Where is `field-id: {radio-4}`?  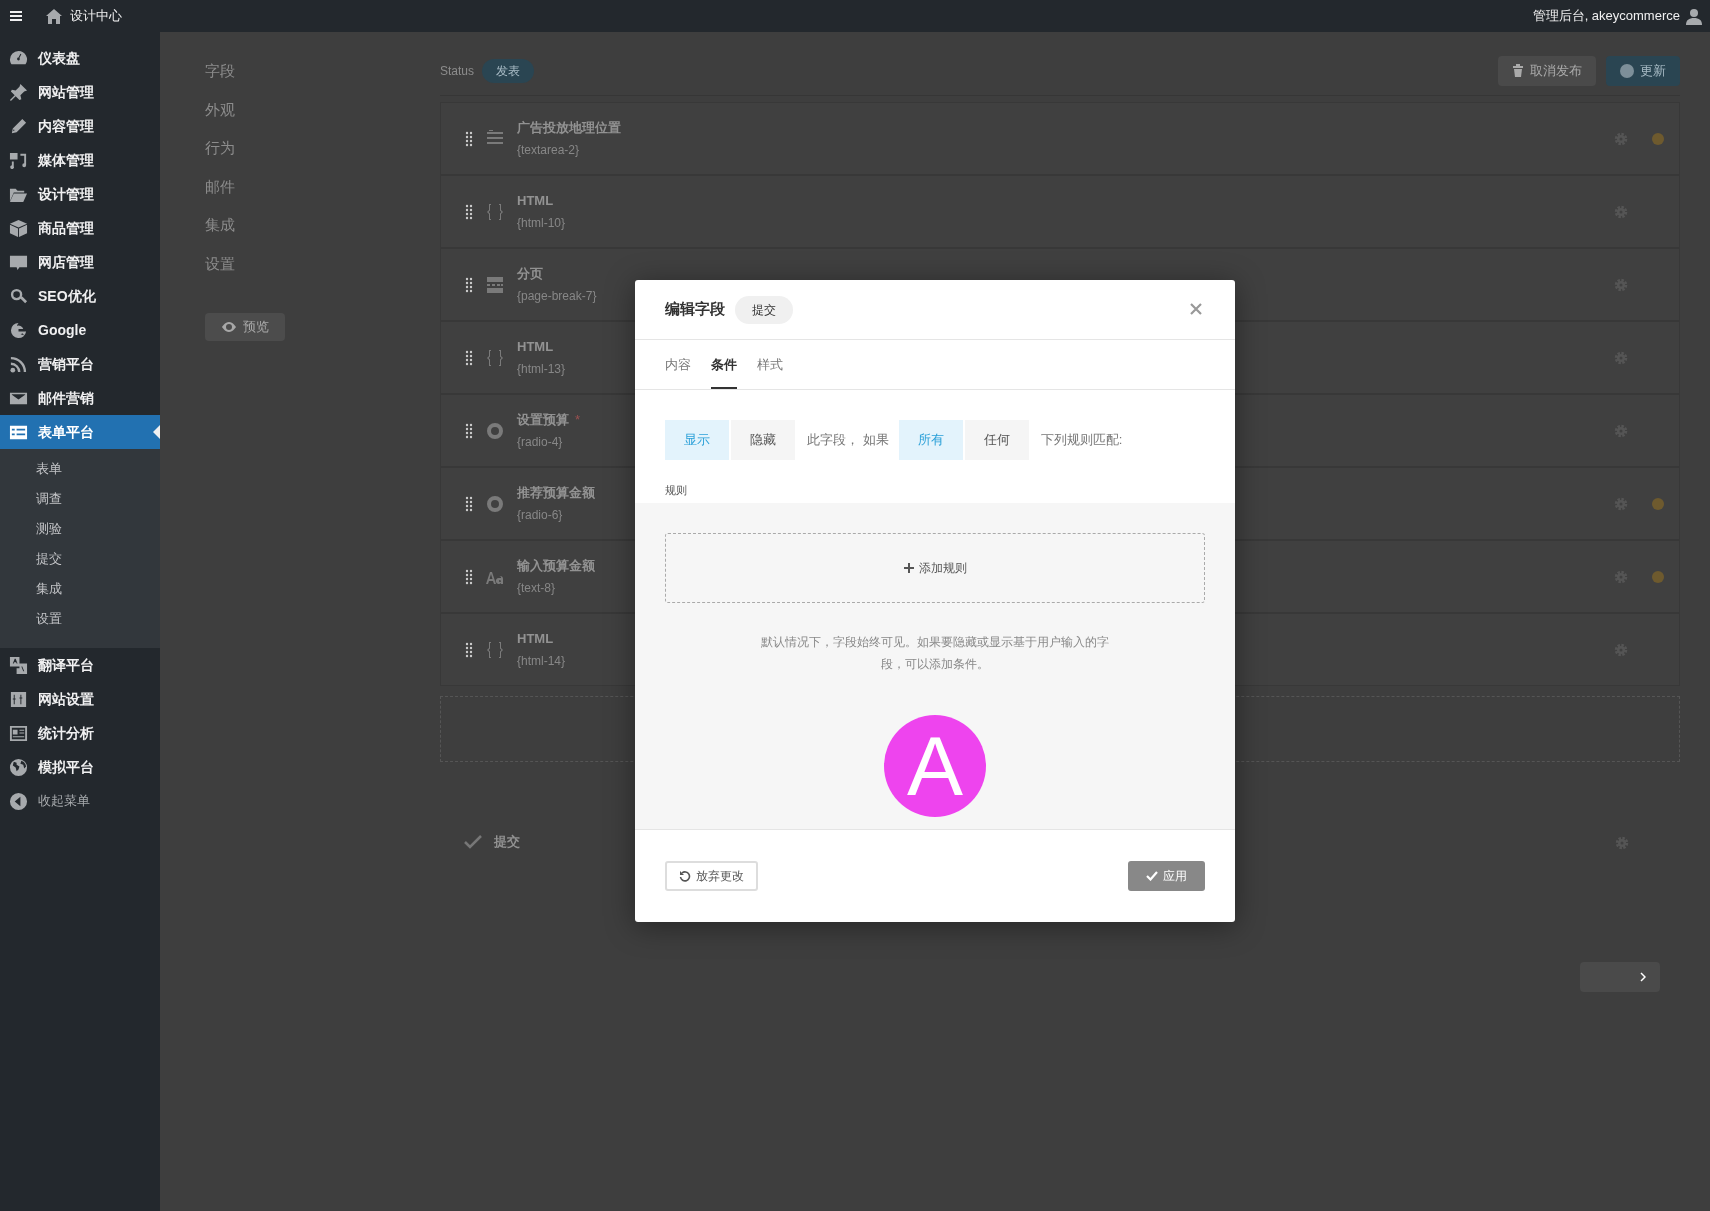 field-id: {radio-4} is located at coordinates (540, 443).